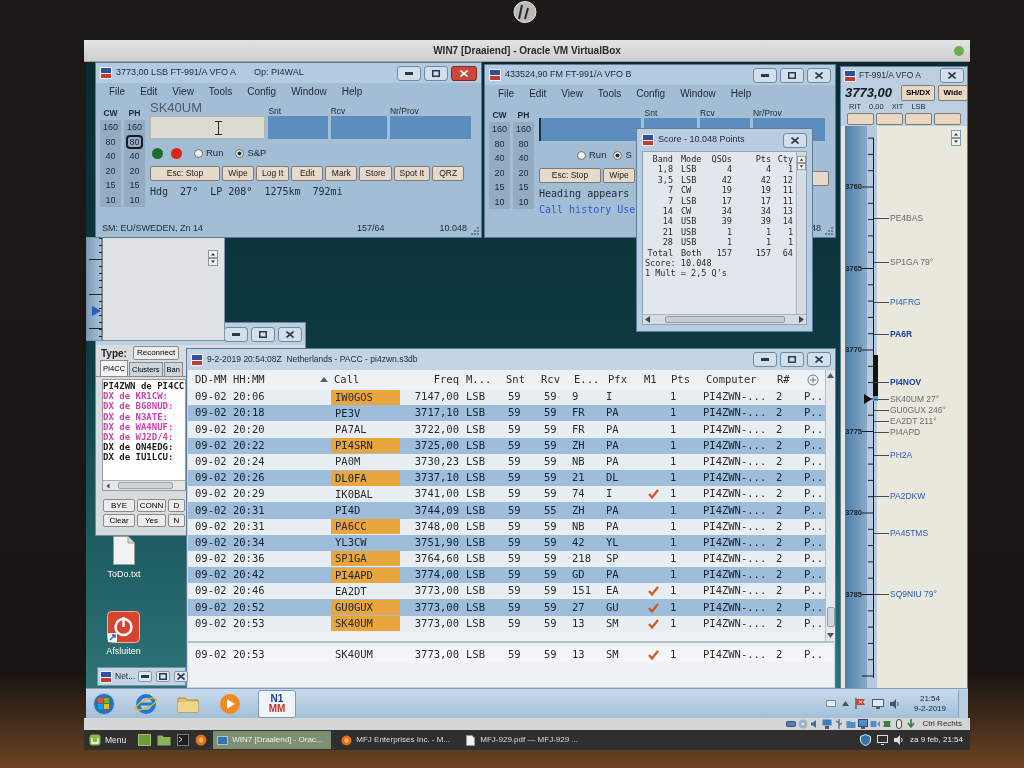 This screenshot has width=1024, height=768. What do you see at coordinates (584, 194) in the screenshot?
I see `info-text: Heading appears` at bounding box center [584, 194].